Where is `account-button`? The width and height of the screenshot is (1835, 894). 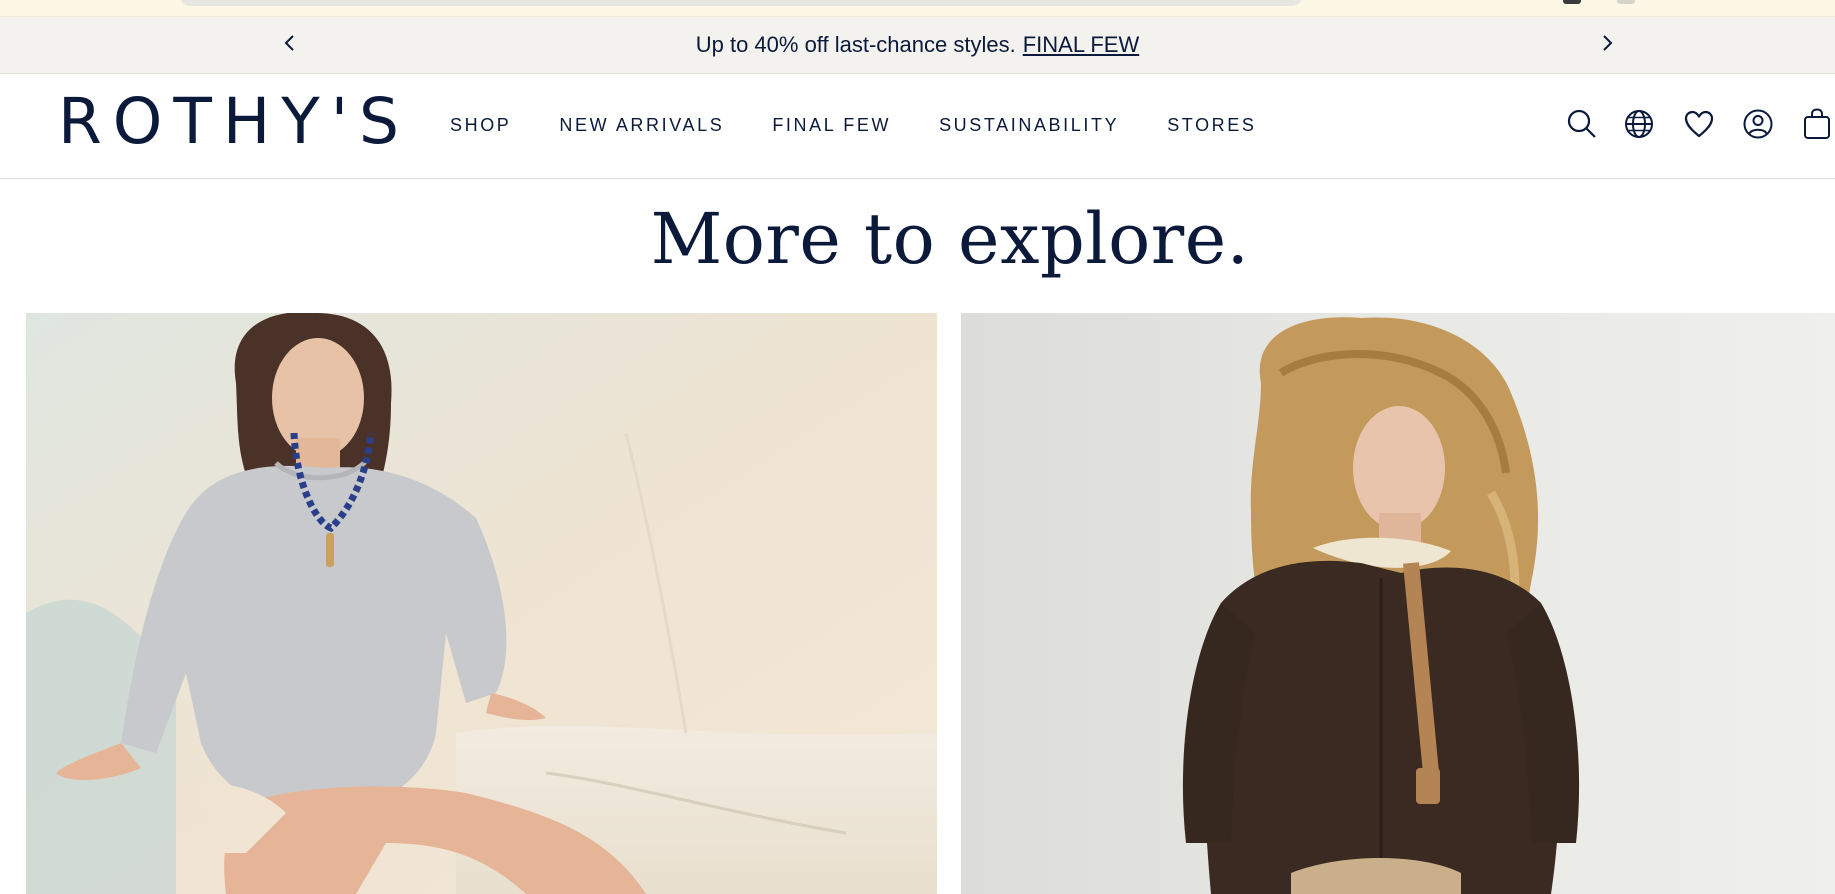 account-button is located at coordinates (1758, 124).